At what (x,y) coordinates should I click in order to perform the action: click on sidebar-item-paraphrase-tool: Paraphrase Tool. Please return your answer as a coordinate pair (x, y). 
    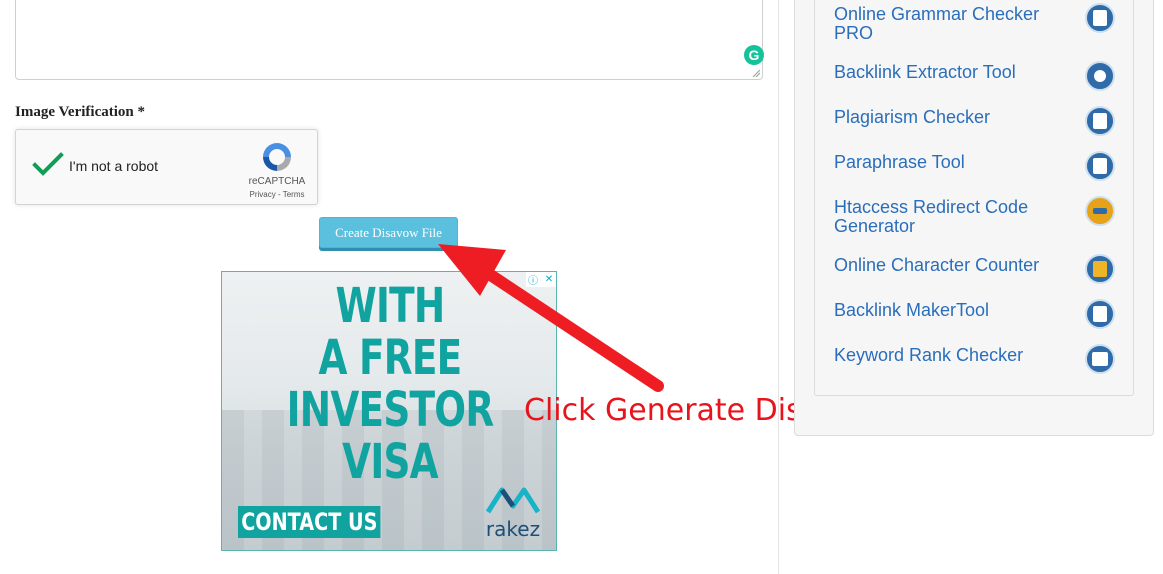
    Looking at the image, I should click on (974, 166).